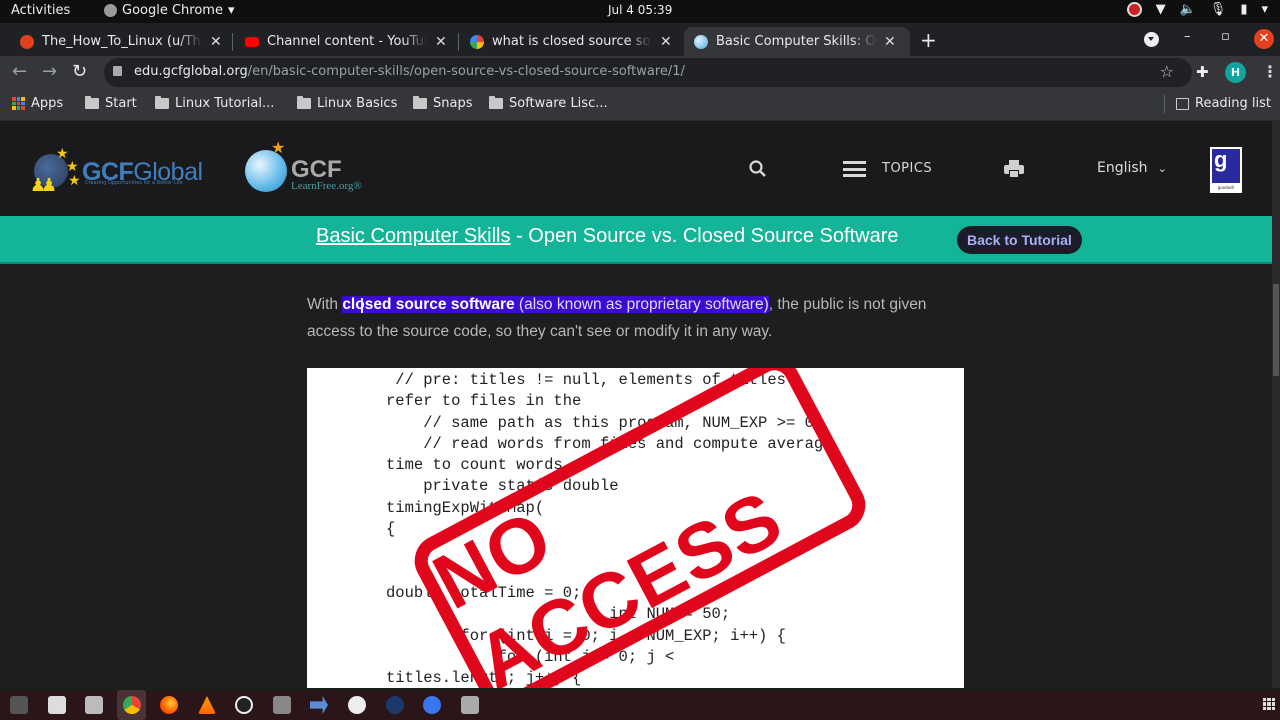 The width and height of the screenshot is (1280, 720). What do you see at coordinates (319, 705) in the screenshot?
I see `vscode-icon` at bounding box center [319, 705].